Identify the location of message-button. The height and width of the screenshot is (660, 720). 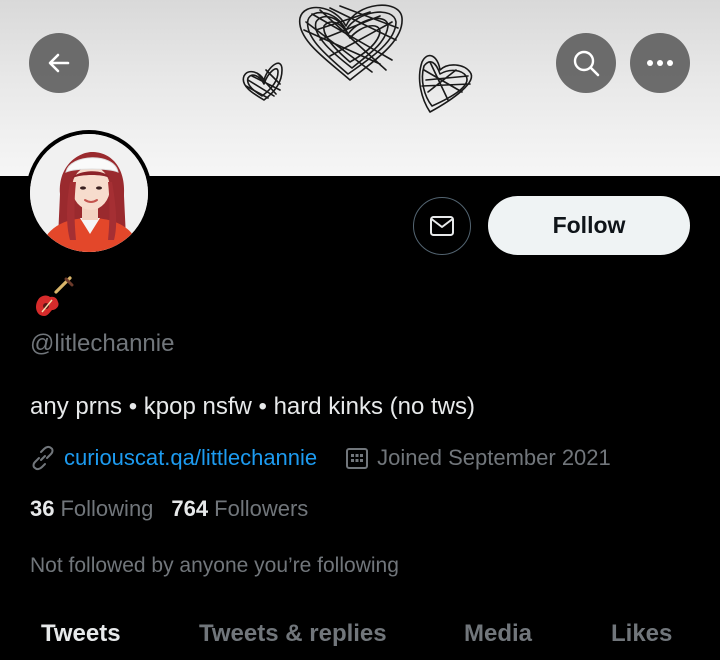
(442, 226).